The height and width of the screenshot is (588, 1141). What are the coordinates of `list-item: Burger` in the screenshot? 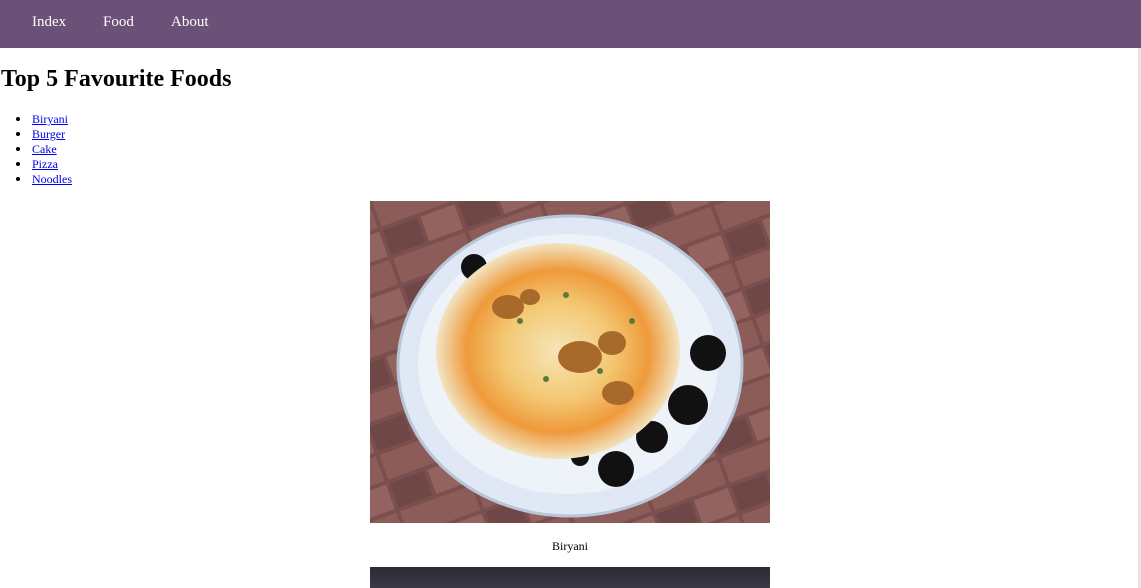 It's located at (36, 134).